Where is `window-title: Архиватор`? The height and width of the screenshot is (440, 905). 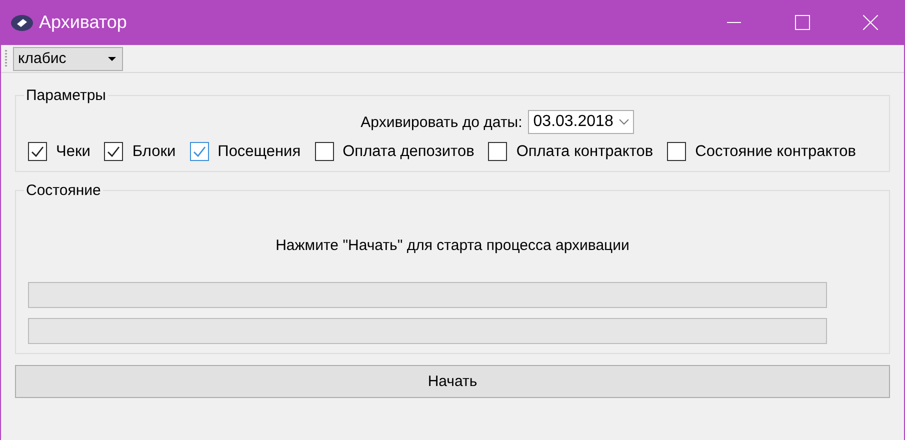
window-title: Архиватор is located at coordinates (83, 22).